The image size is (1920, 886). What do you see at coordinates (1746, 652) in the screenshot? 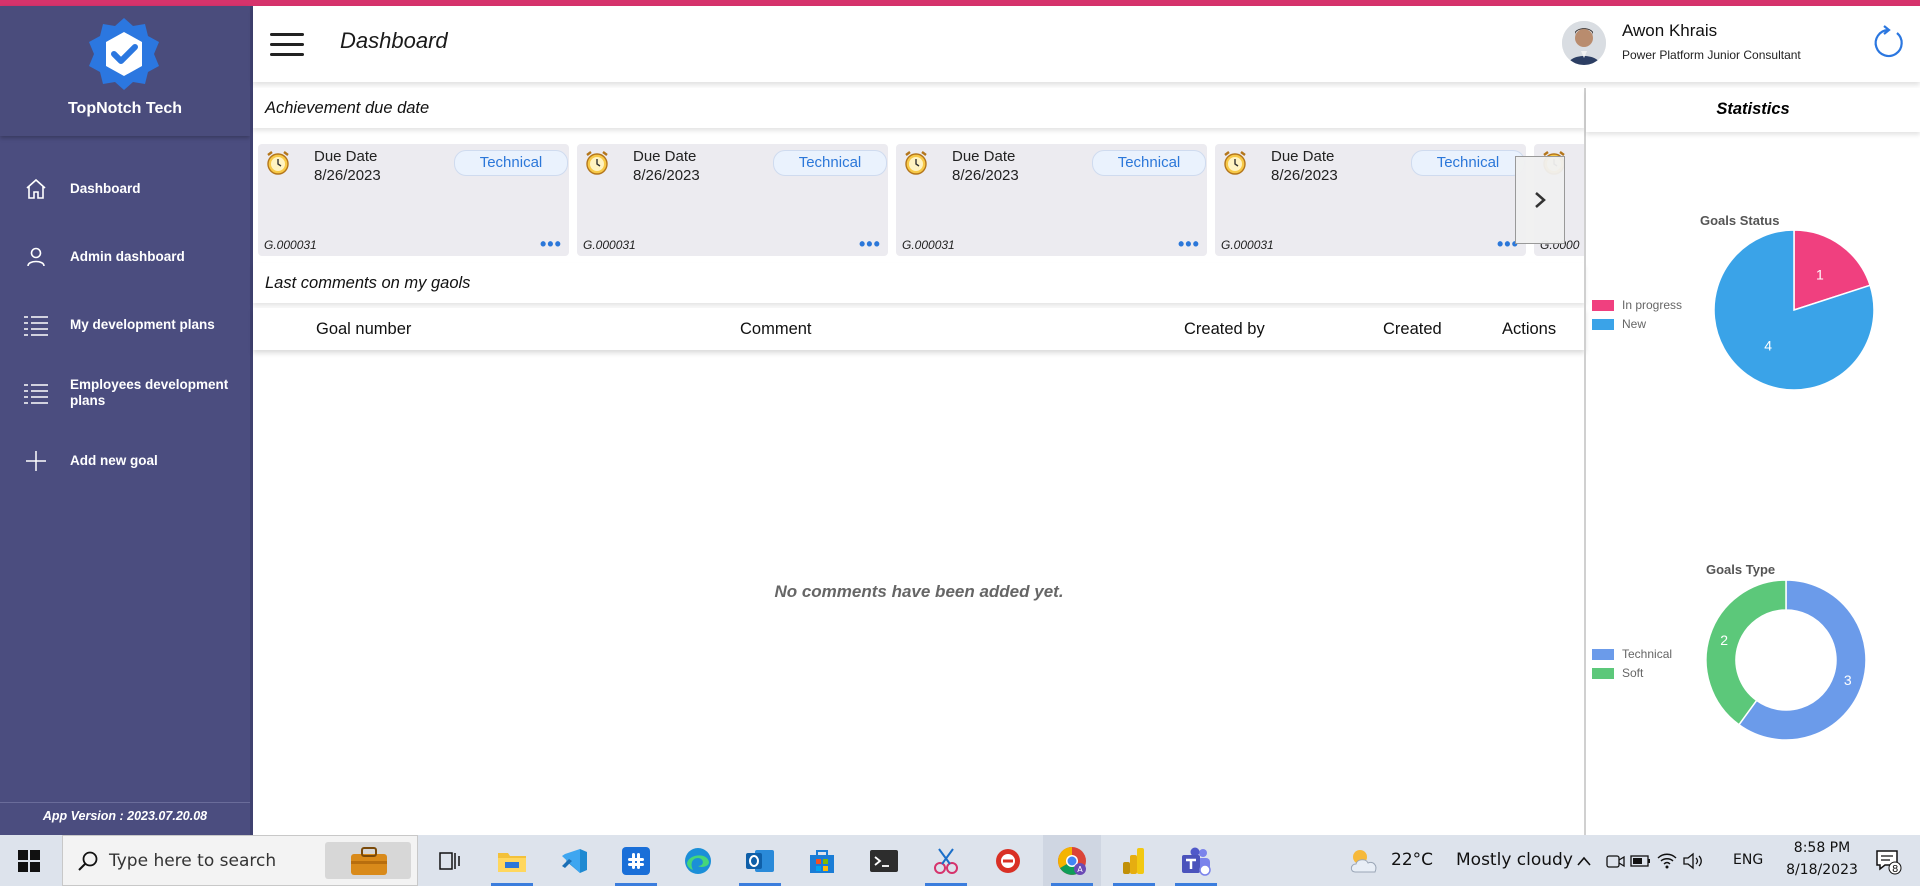
I see `pie-slice-soft` at bounding box center [1746, 652].